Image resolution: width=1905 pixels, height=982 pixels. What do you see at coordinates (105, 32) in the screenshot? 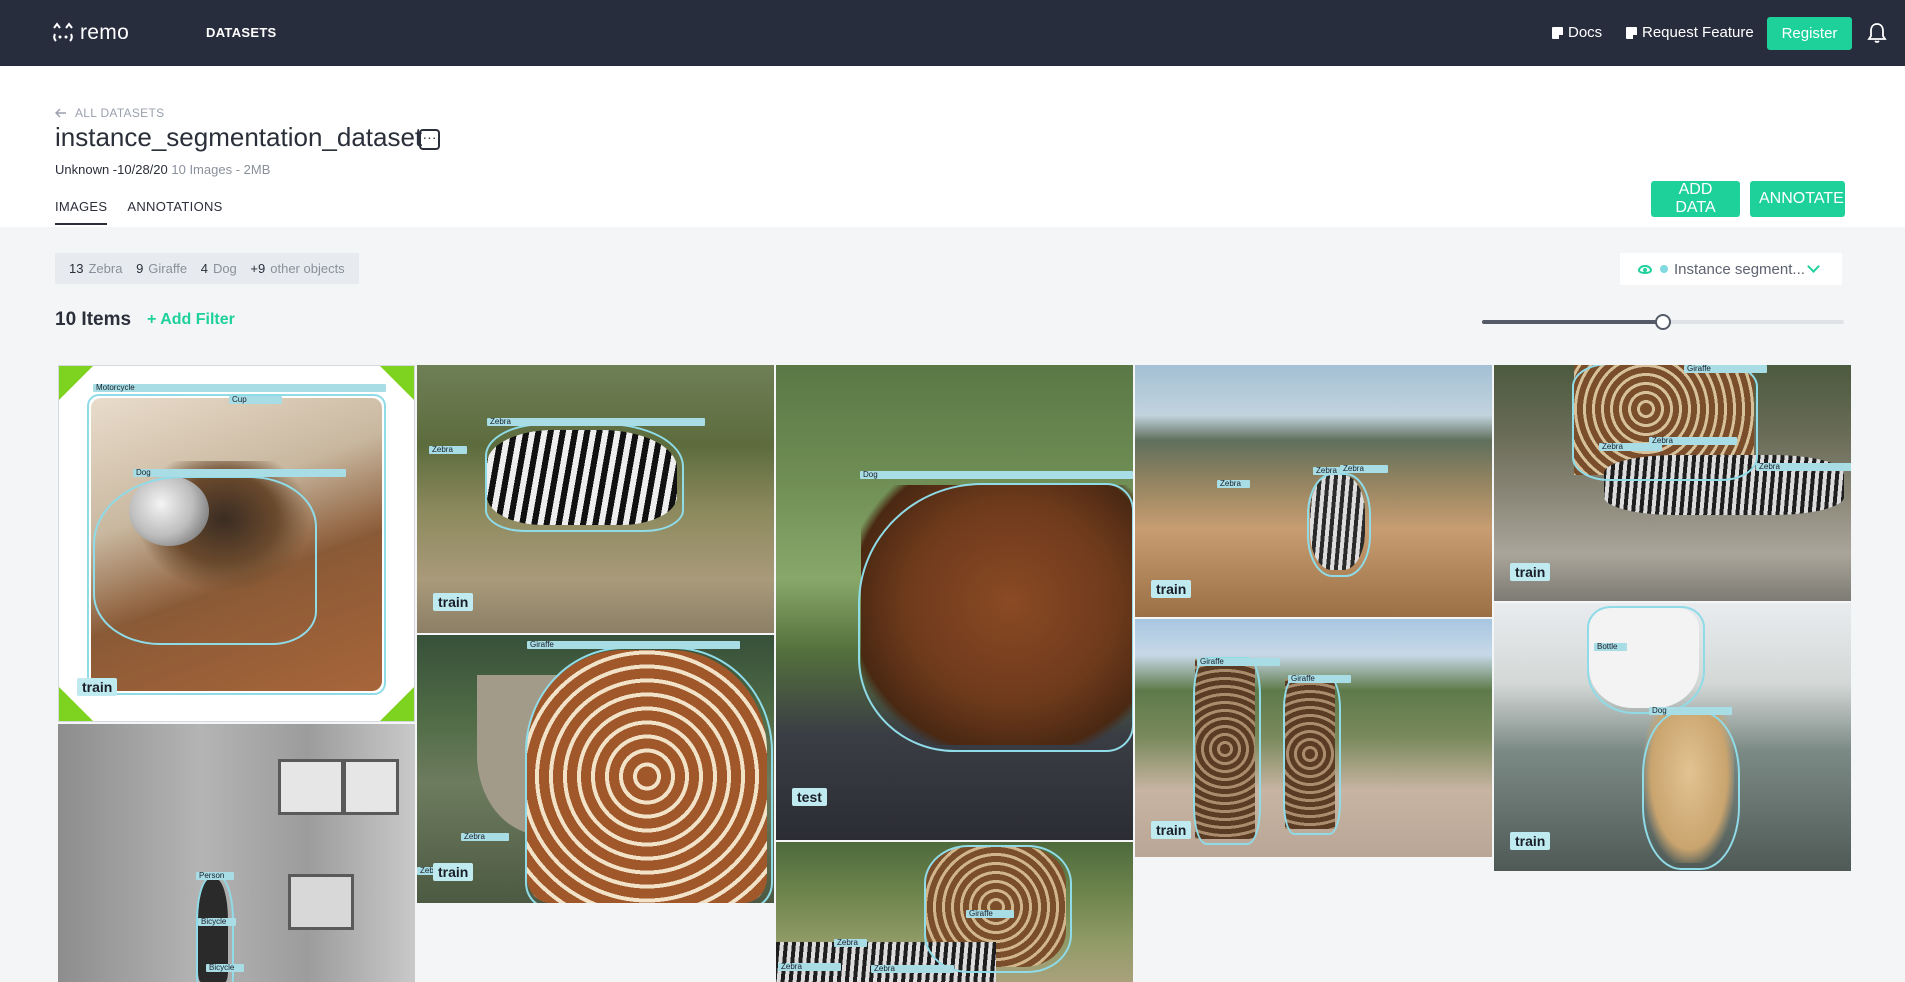
I see `logo-text: remo` at bounding box center [105, 32].